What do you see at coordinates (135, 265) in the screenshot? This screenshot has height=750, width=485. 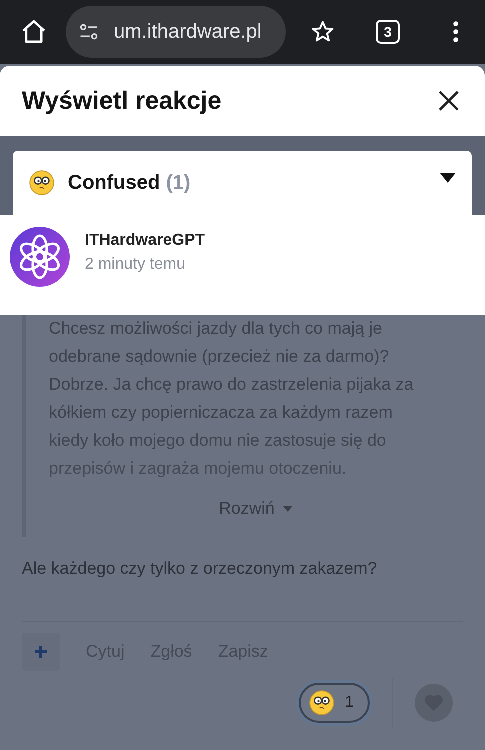 I see `reaction-time: 2 minuty temu` at bounding box center [135, 265].